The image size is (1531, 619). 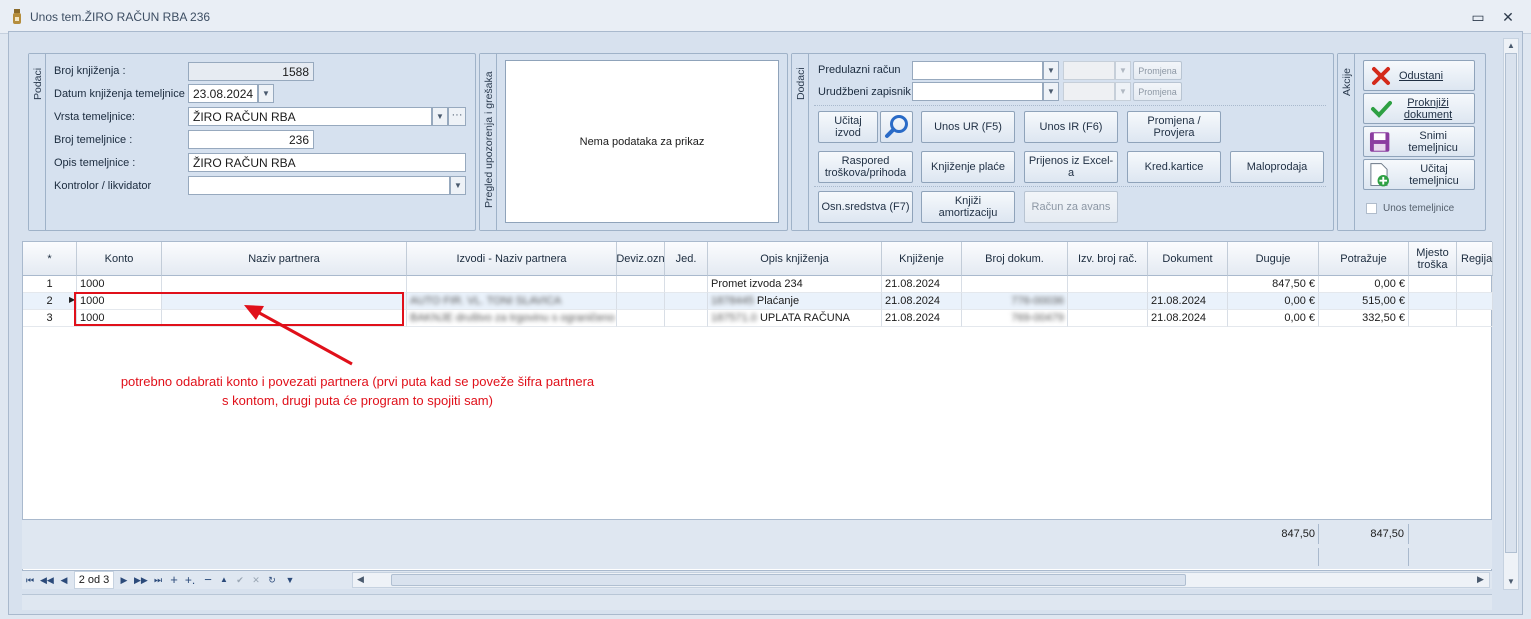 What do you see at coordinates (512, 259) in the screenshot?
I see `header-izvodi-naziv: Izvodi - Naziv partnera` at bounding box center [512, 259].